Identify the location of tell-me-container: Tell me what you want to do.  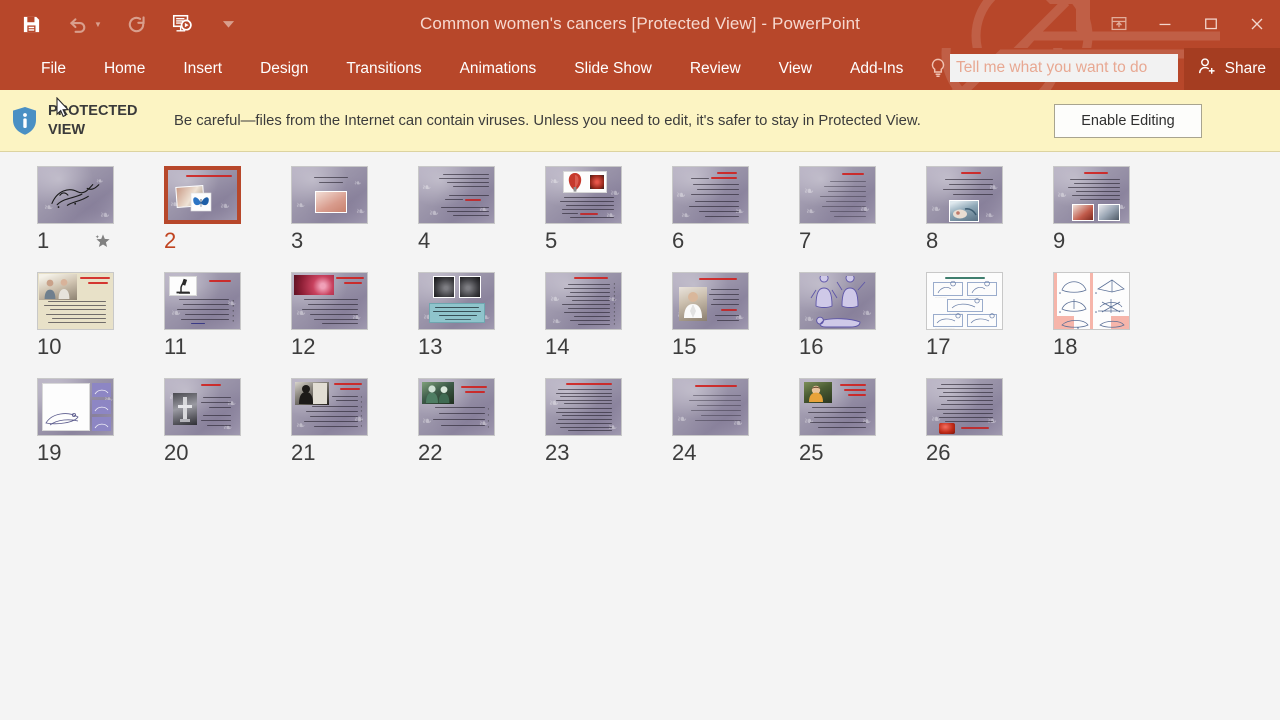
(1053, 68).